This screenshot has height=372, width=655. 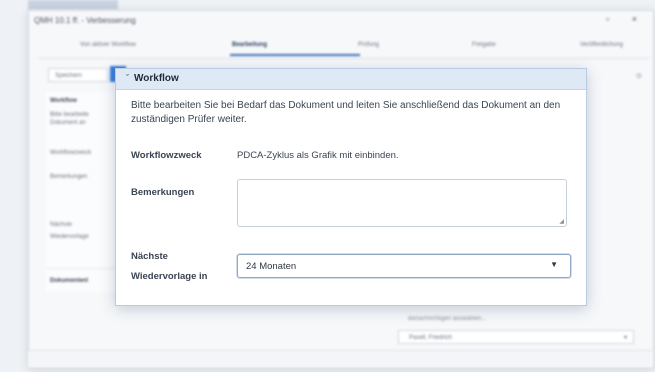 What do you see at coordinates (625, 338) in the screenshot?
I see `caret-down-icon: ▾` at bounding box center [625, 338].